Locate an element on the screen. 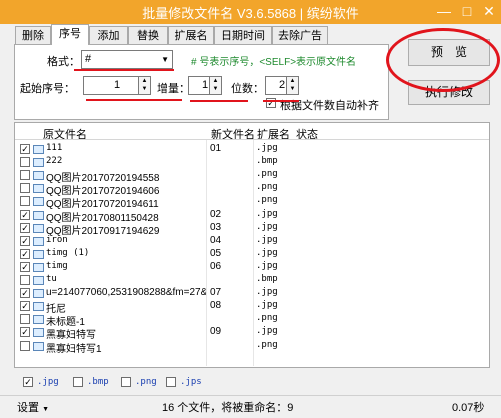 The image size is (501, 418). settings-menu: 设置 ▼ is located at coordinates (33, 407).